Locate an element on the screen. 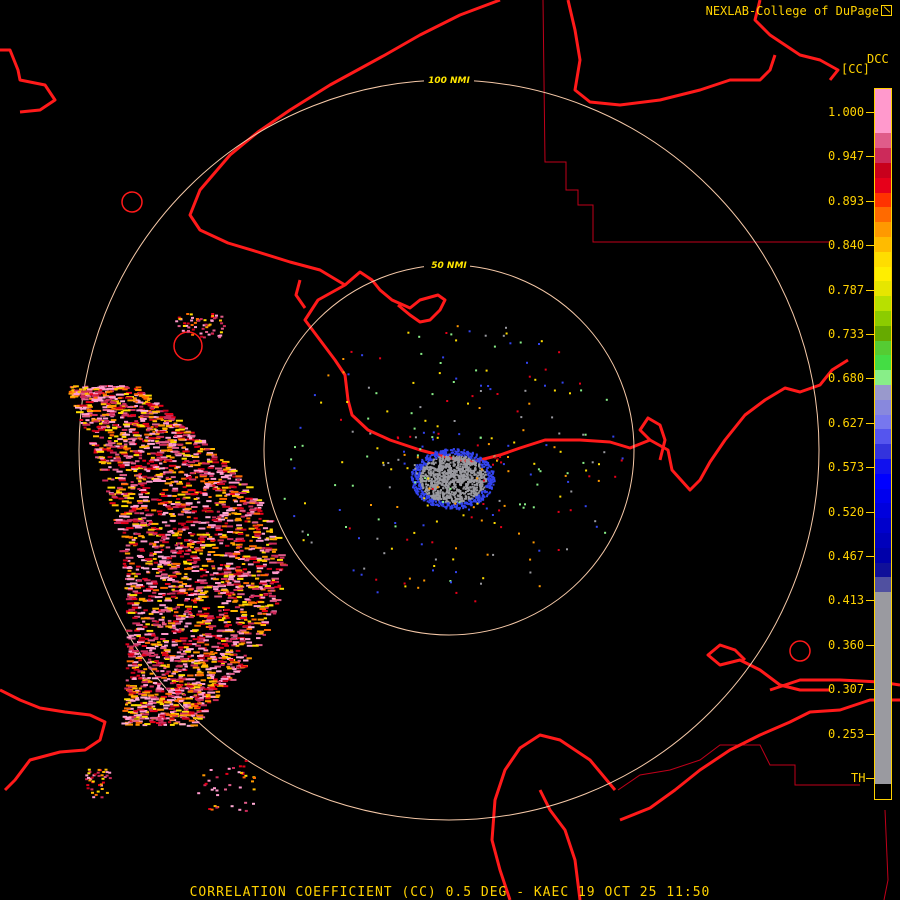  legend-color-bar is located at coordinates (883, 444).